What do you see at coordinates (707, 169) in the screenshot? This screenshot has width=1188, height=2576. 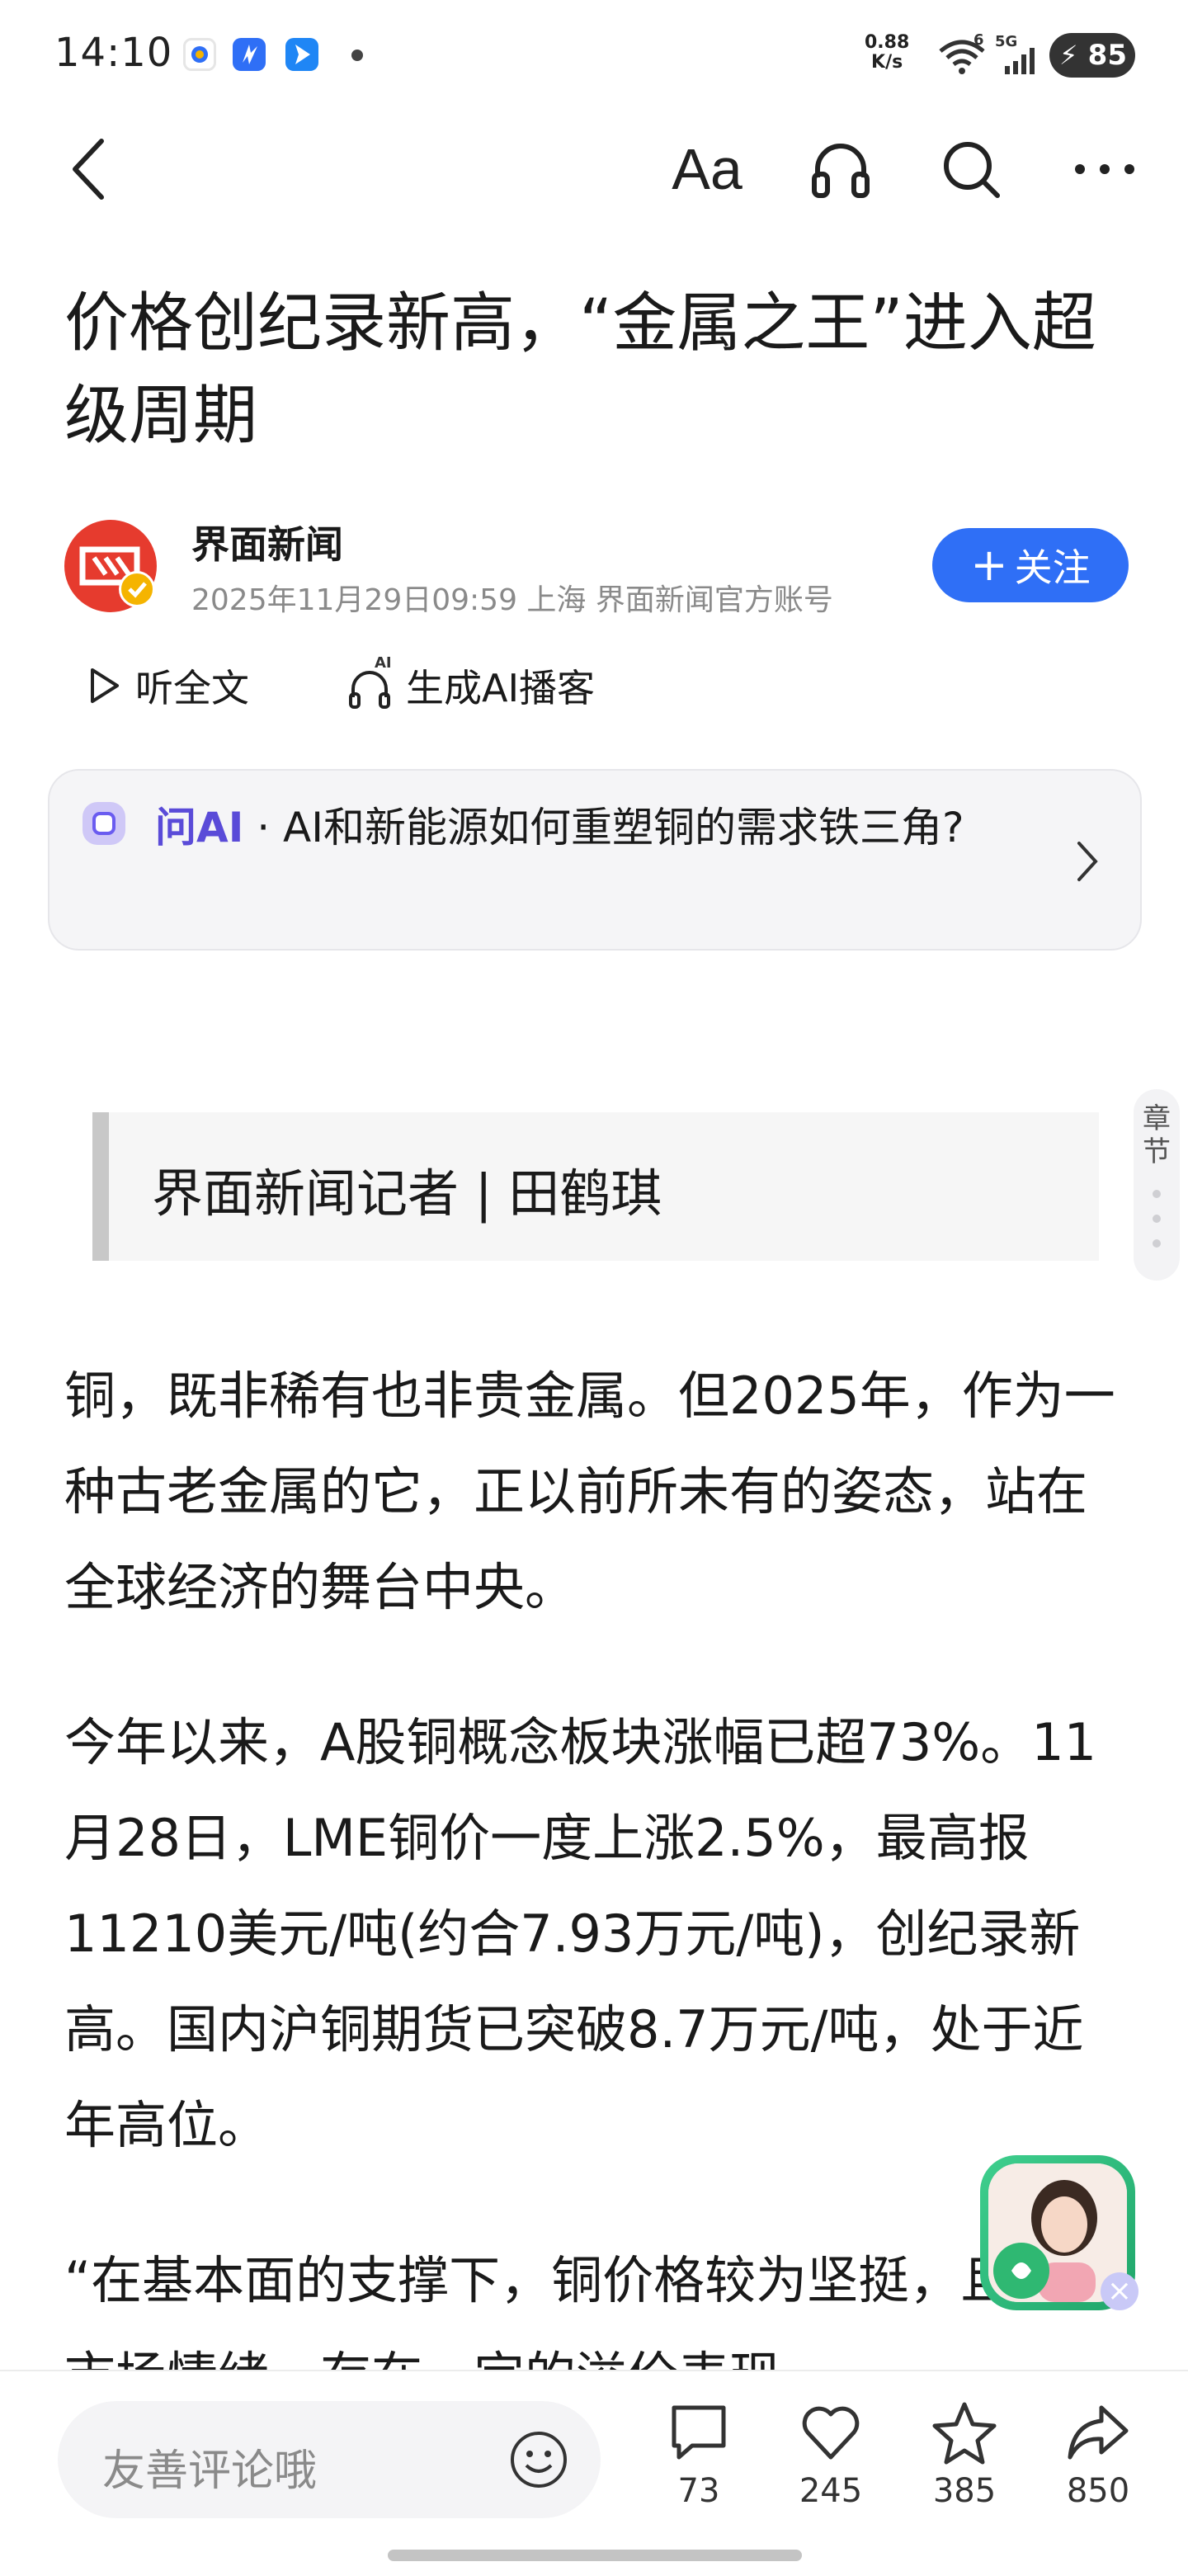 I see `font-size-button: Aa` at bounding box center [707, 169].